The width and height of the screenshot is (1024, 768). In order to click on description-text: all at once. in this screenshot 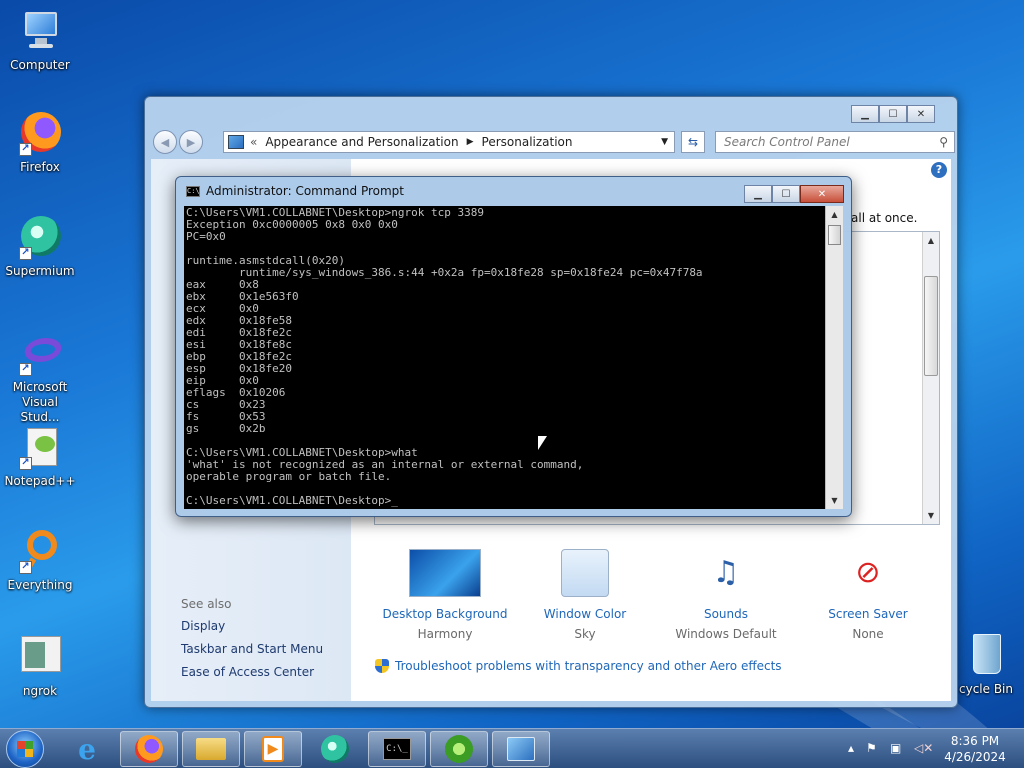, I will do `click(884, 218)`.